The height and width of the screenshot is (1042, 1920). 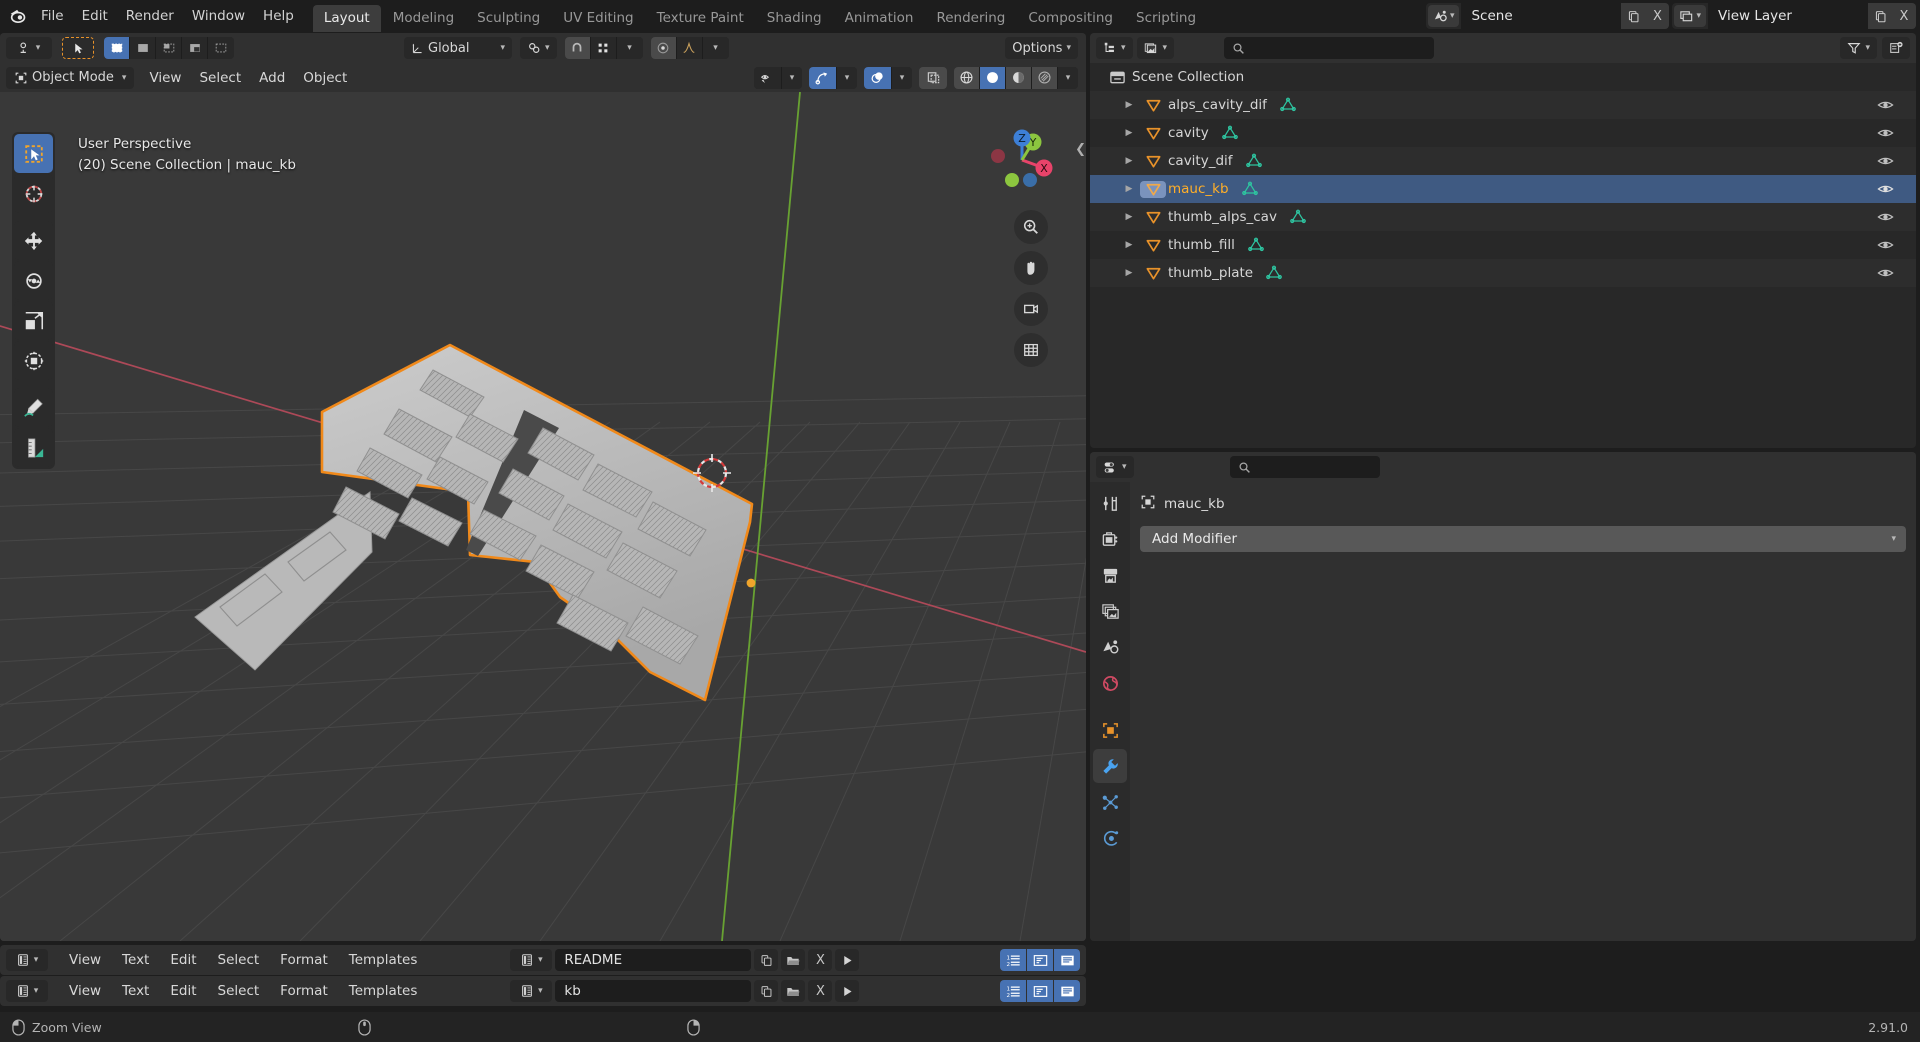 I want to click on tweak-select-box-tool, so click(x=33, y=153).